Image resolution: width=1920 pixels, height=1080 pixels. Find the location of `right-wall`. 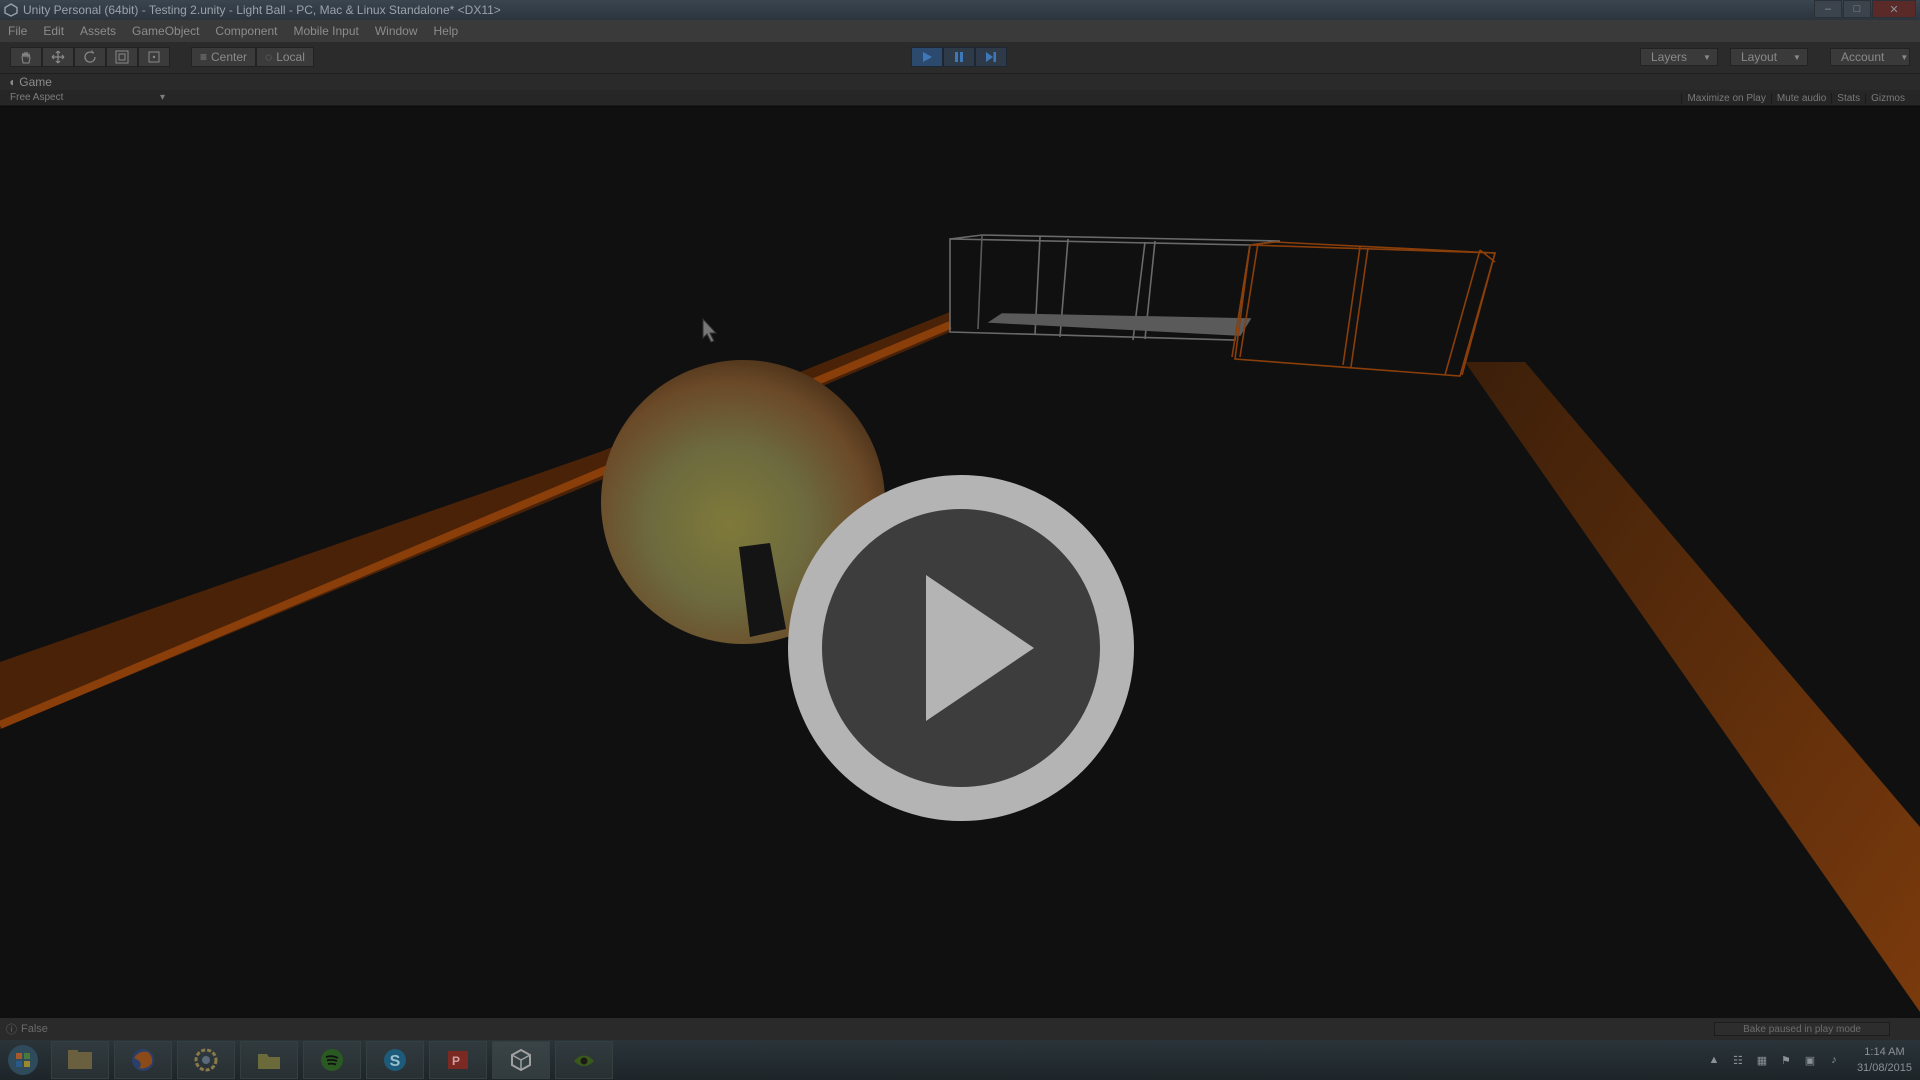

right-wall is located at coordinates (1692, 687).